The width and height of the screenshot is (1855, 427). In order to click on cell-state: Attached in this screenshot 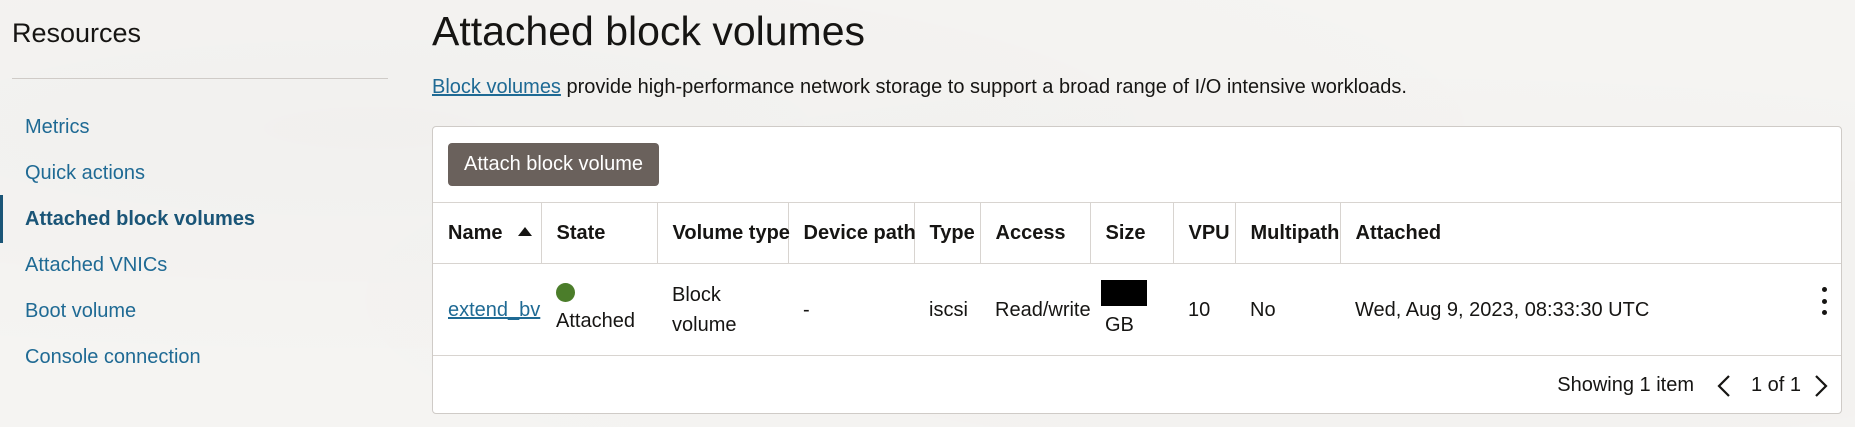, I will do `click(599, 310)`.